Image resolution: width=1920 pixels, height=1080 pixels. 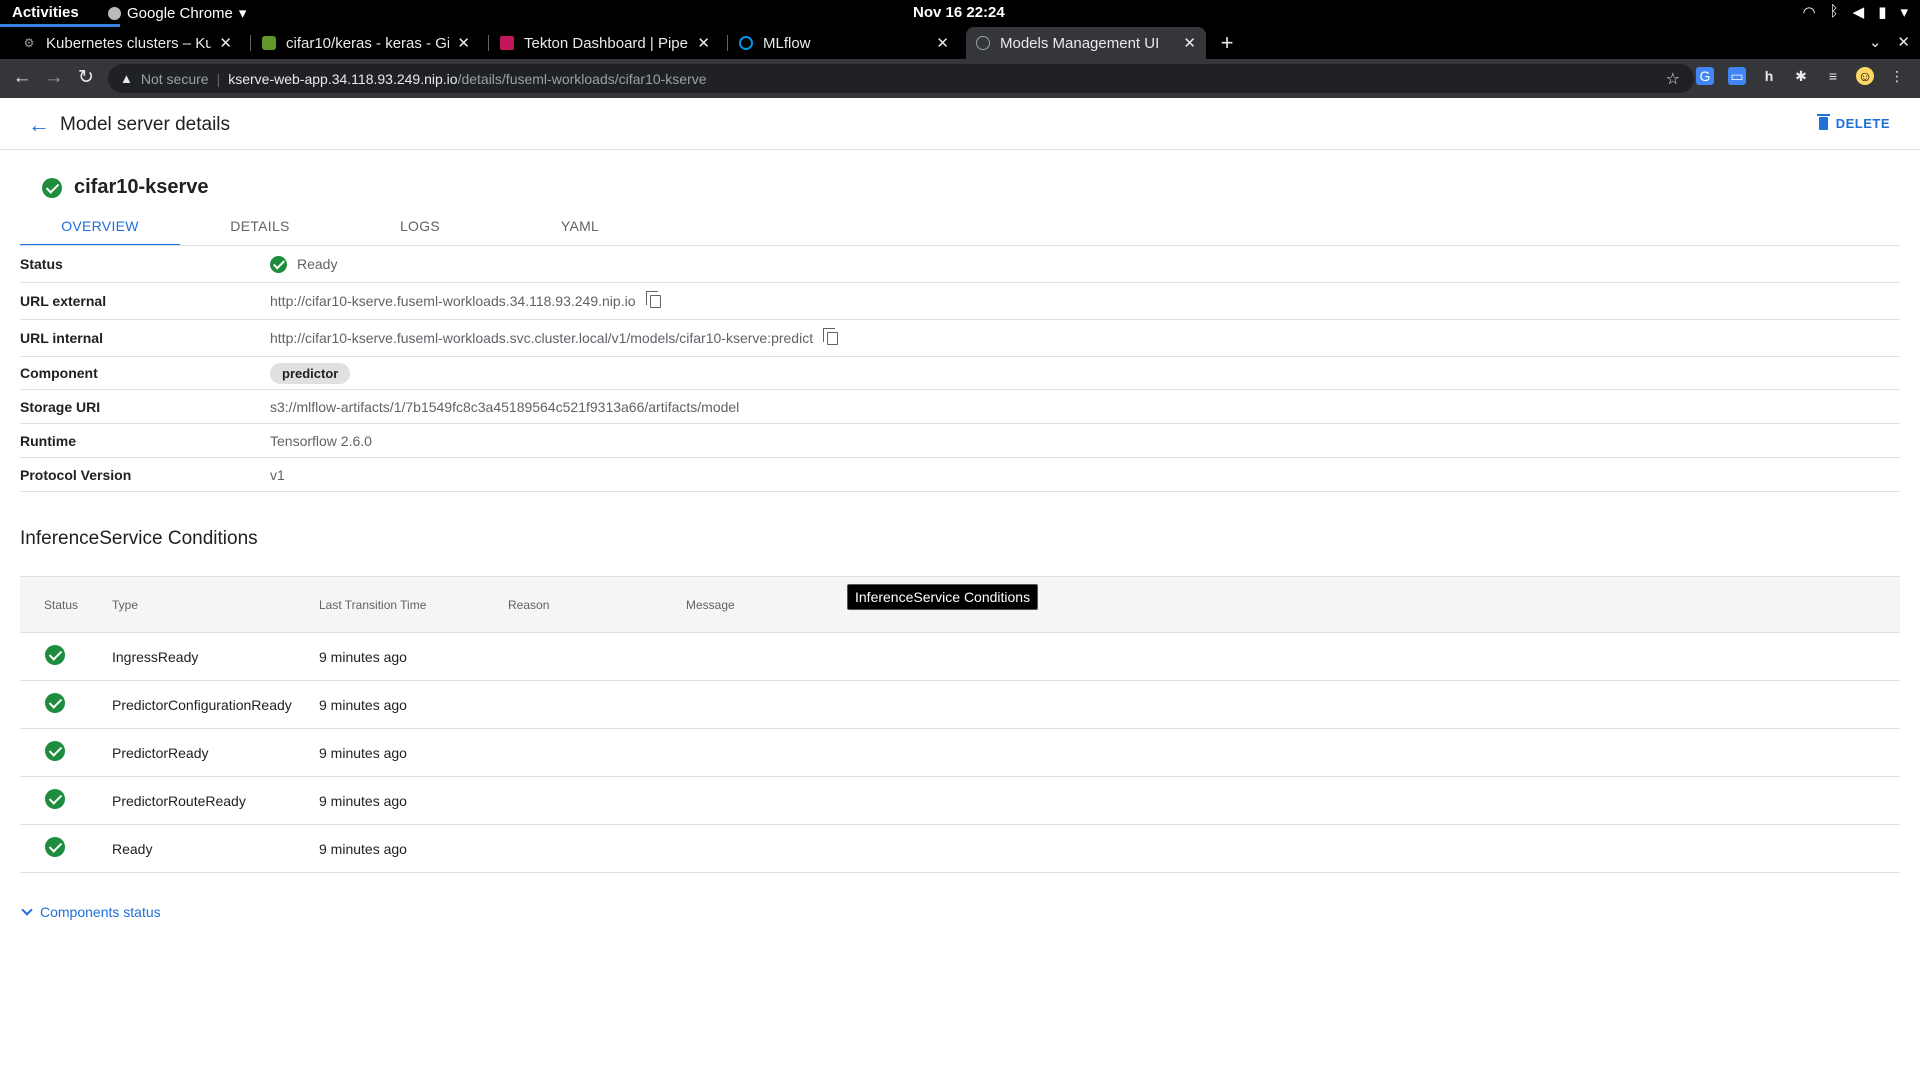 What do you see at coordinates (61, 338) in the screenshot?
I see `detail-label: URL internal` at bounding box center [61, 338].